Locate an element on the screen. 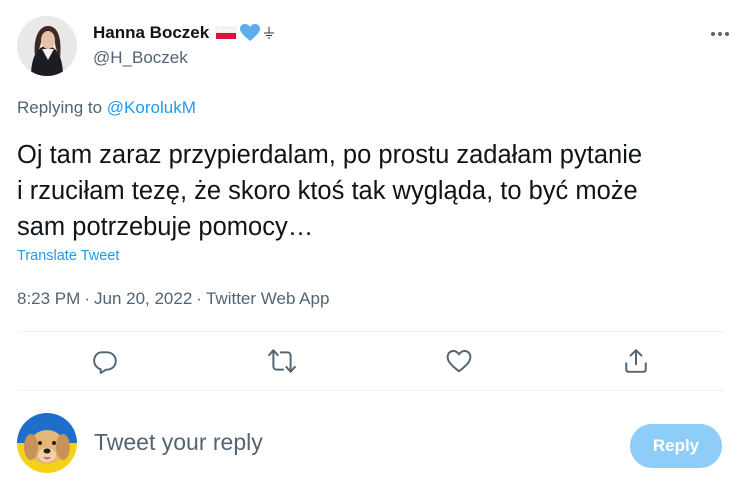 The width and height of the screenshot is (752, 490). author-avatar is located at coordinates (47, 46).